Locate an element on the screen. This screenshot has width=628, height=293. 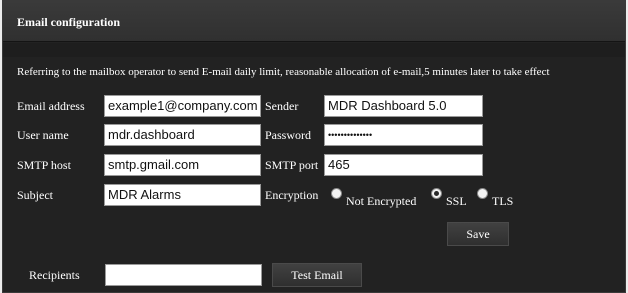
smtp-host-input: smtp.gmail.com is located at coordinates (182, 165).